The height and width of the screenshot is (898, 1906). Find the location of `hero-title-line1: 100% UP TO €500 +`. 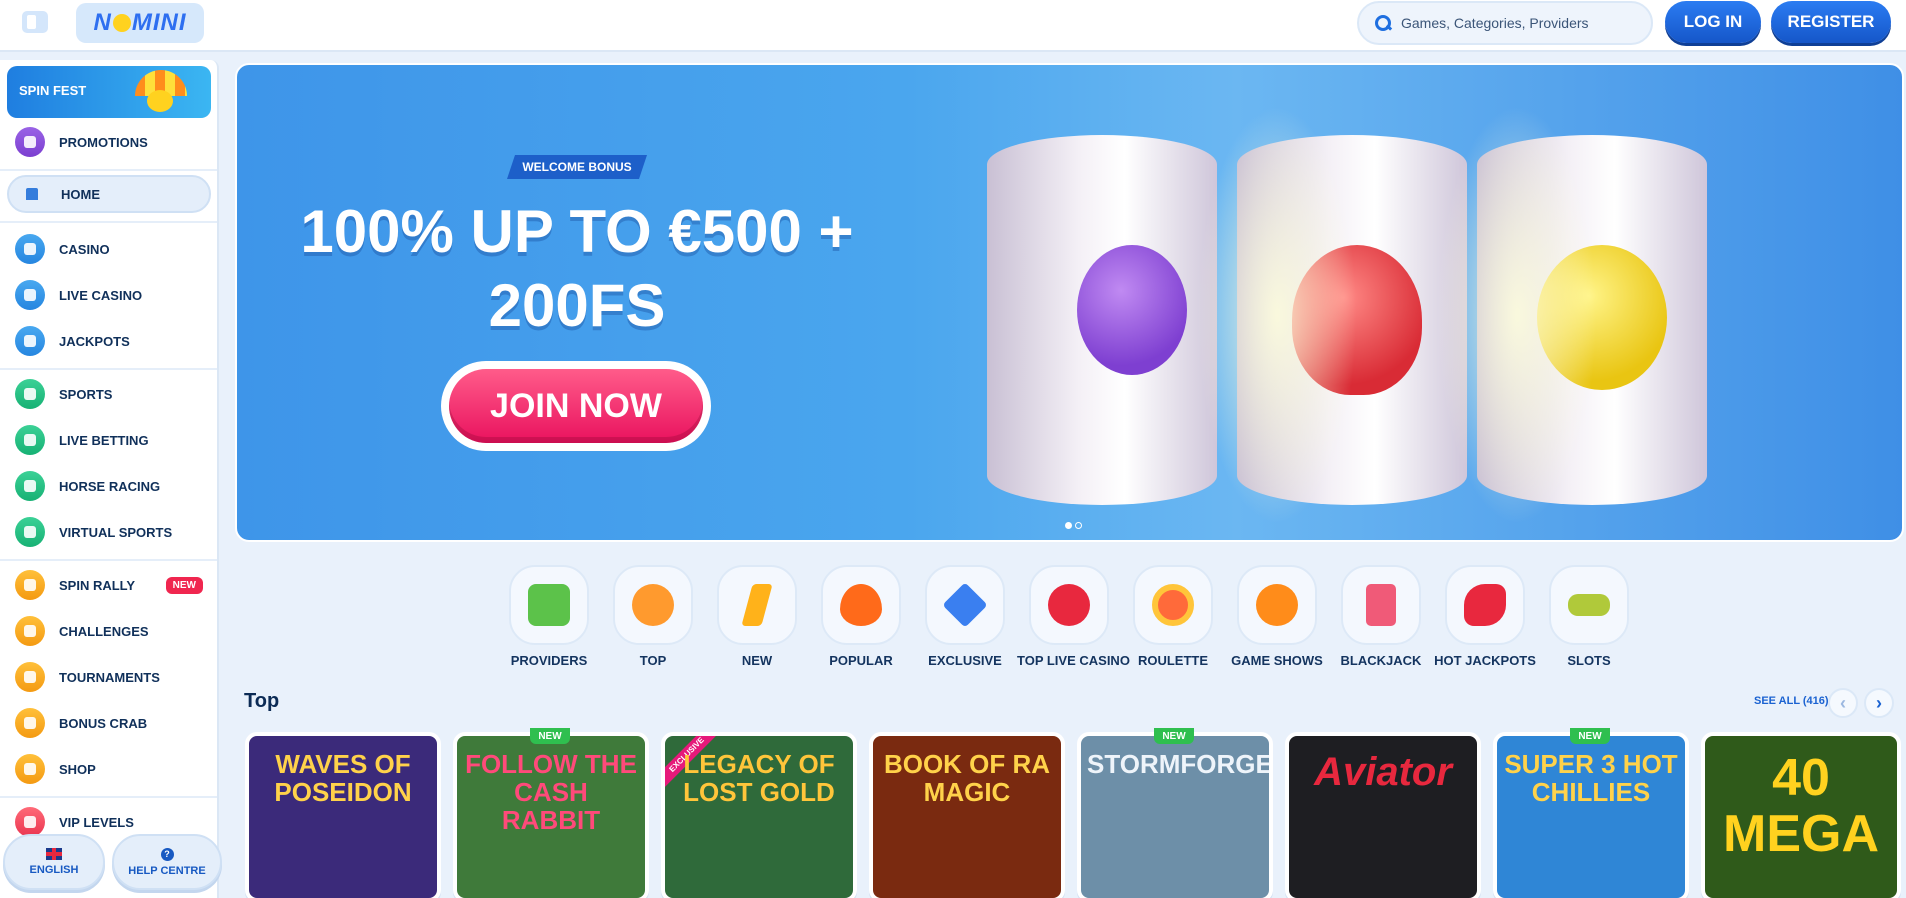

hero-title-line1: 100% UP TO €500 + is located at coordinates (577, 231).